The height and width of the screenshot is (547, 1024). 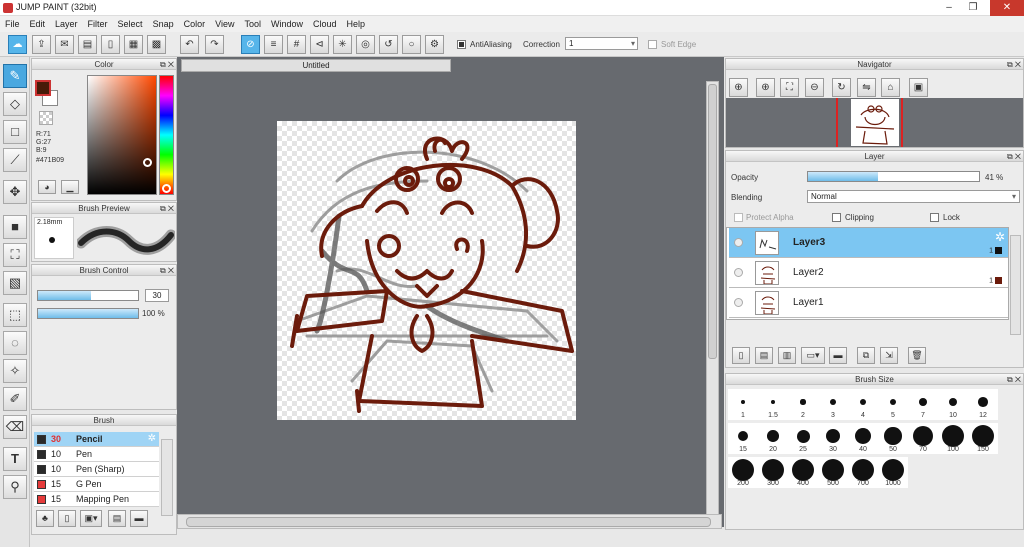 What do you see at coordinates (15, 283) in the screenshot?
I see `gradient-tool-icon: ▧` at bounding box center [15, 283].